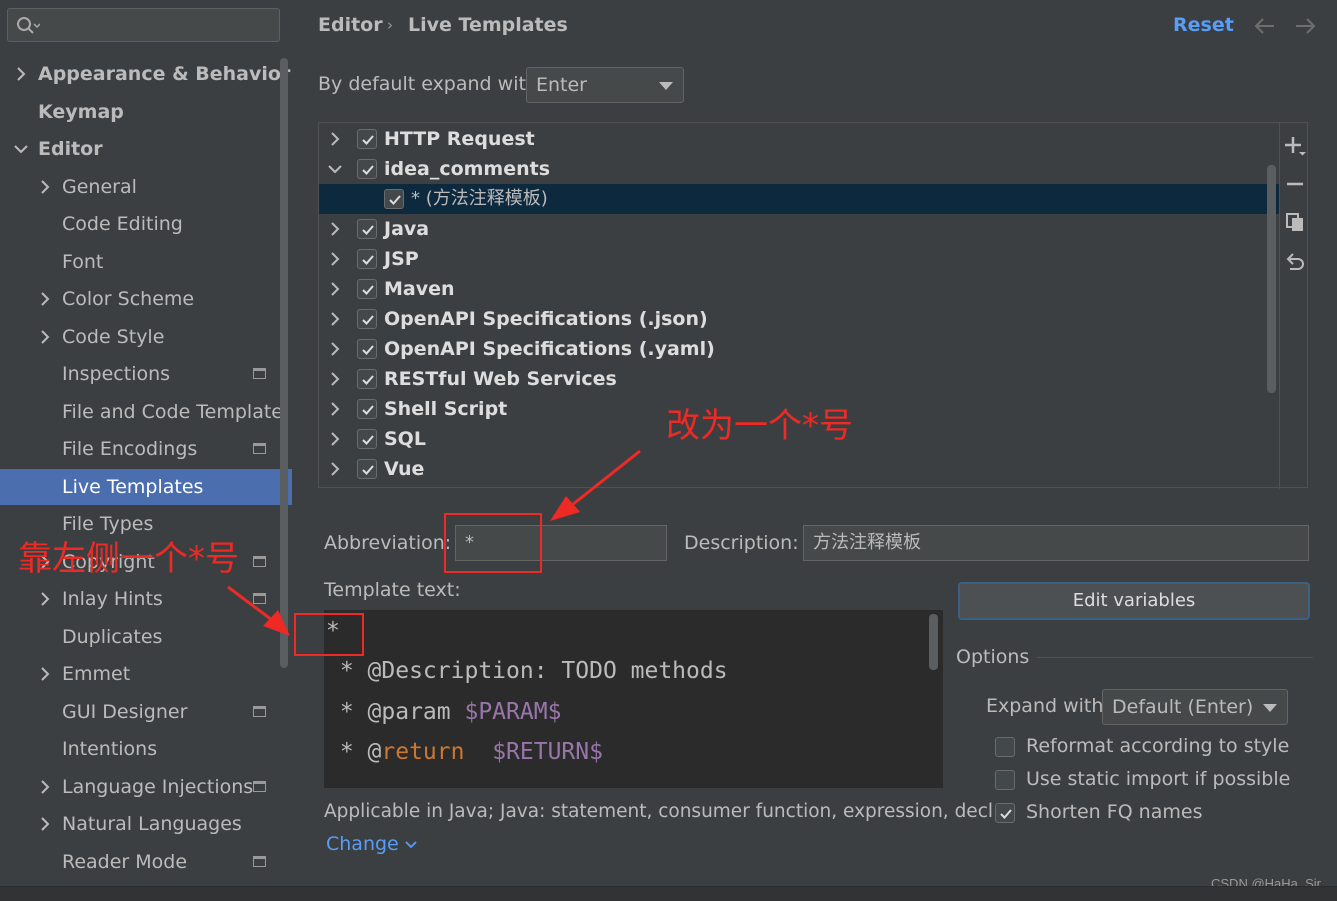 This screenshot has height=901, width=1337. I want to click on sidebar-item-duplicates: Duplicates, so click(141, 637).